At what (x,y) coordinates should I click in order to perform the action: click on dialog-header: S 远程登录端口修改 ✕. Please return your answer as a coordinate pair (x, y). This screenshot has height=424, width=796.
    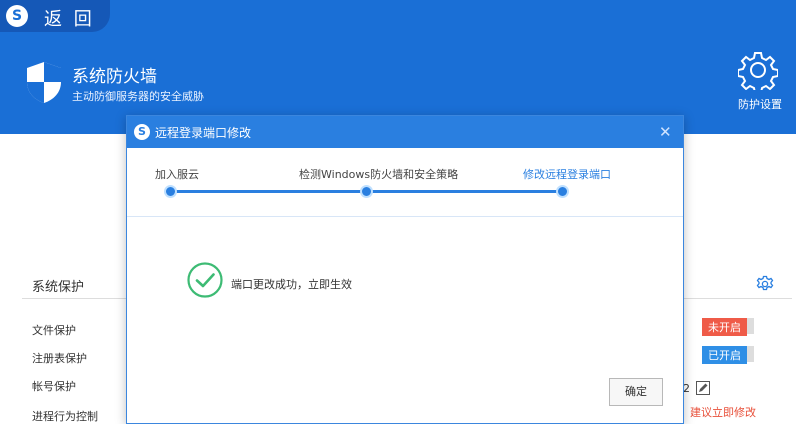
    Looking at the image, I should click on (405, 132).